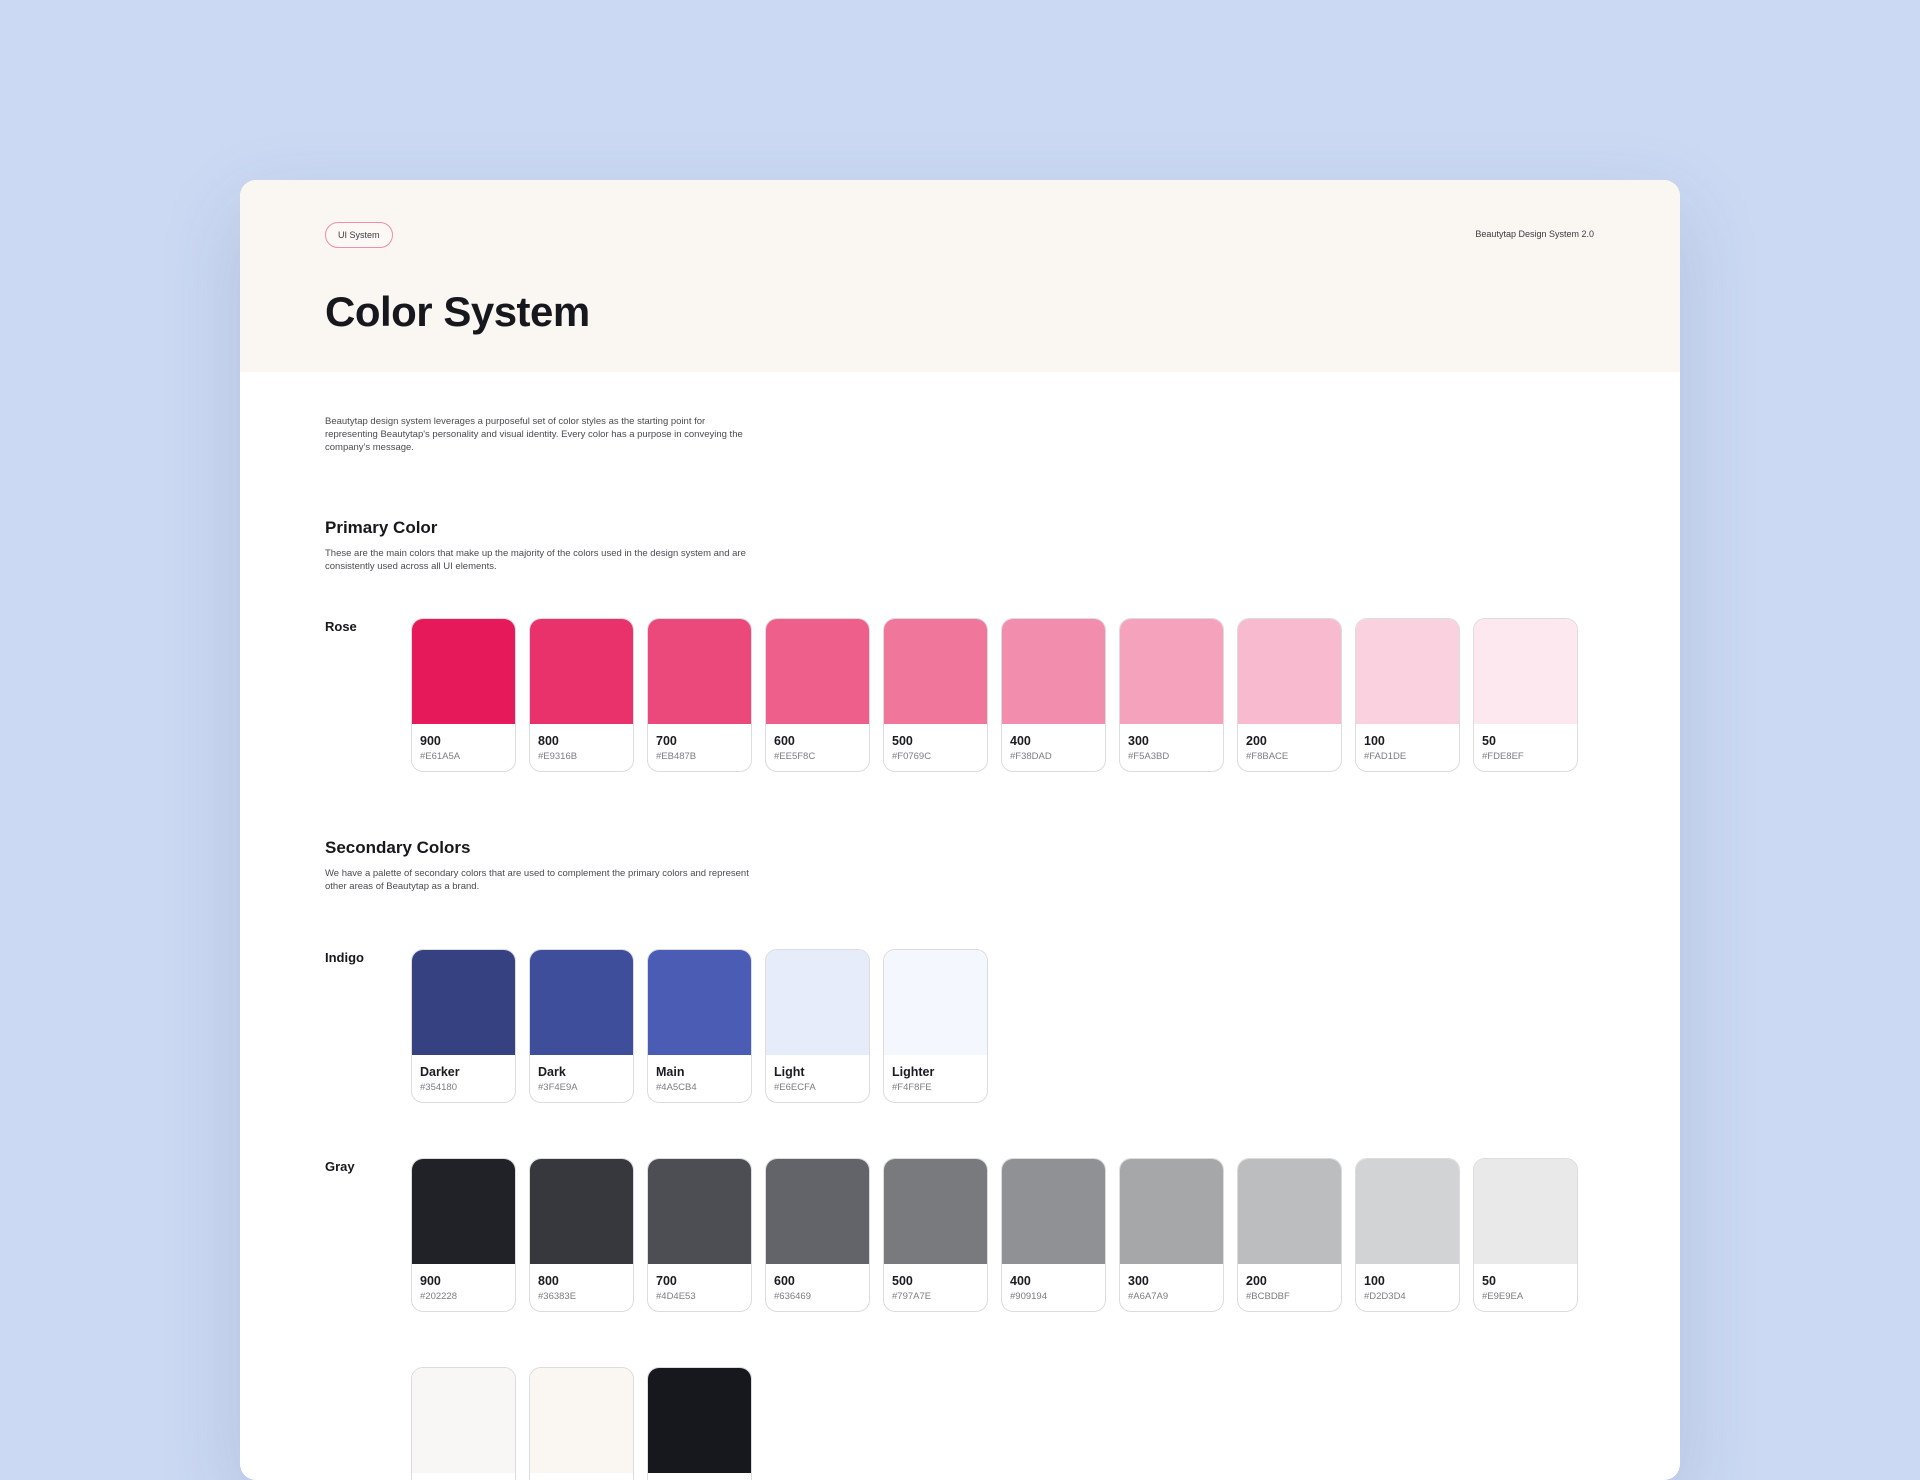 The height and width of the screenshot is (1480, 1920). What do you see at coordinates (676, 756) in the screenshot?
I see `swatch-hex: #EB487B` at bounding box center [676, 756].